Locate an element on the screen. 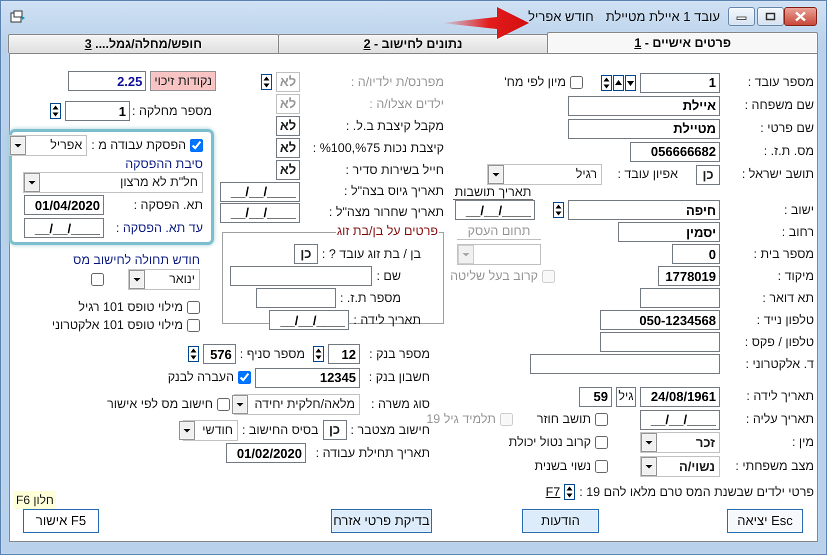  checkbox-label: קרוב נטול יכולת is located at coordinates (549, 442).